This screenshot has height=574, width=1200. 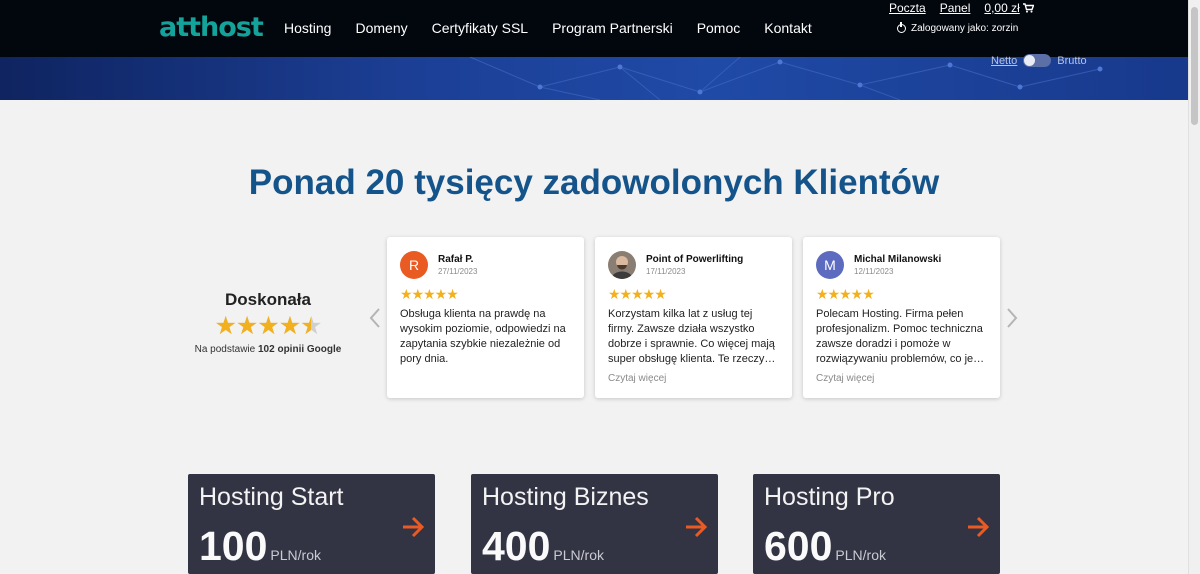 I want to click on plan-name: Hosting Biznes, so click(x=565, y=497).